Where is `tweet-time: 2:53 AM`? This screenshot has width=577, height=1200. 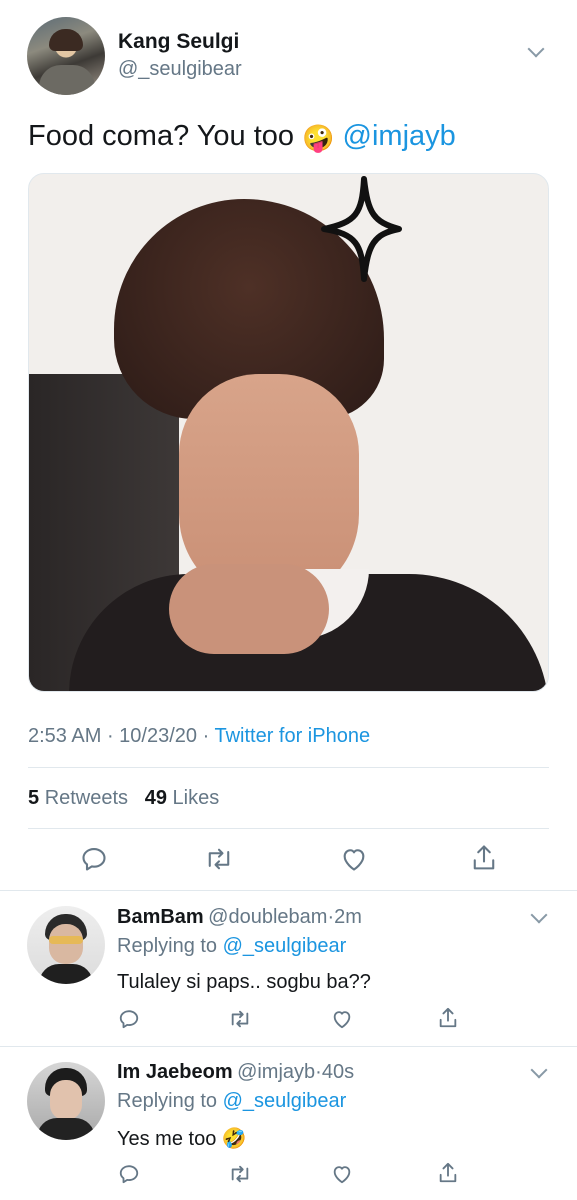
tweet-time: 2:53 AM is located at coordinates (65, 736).